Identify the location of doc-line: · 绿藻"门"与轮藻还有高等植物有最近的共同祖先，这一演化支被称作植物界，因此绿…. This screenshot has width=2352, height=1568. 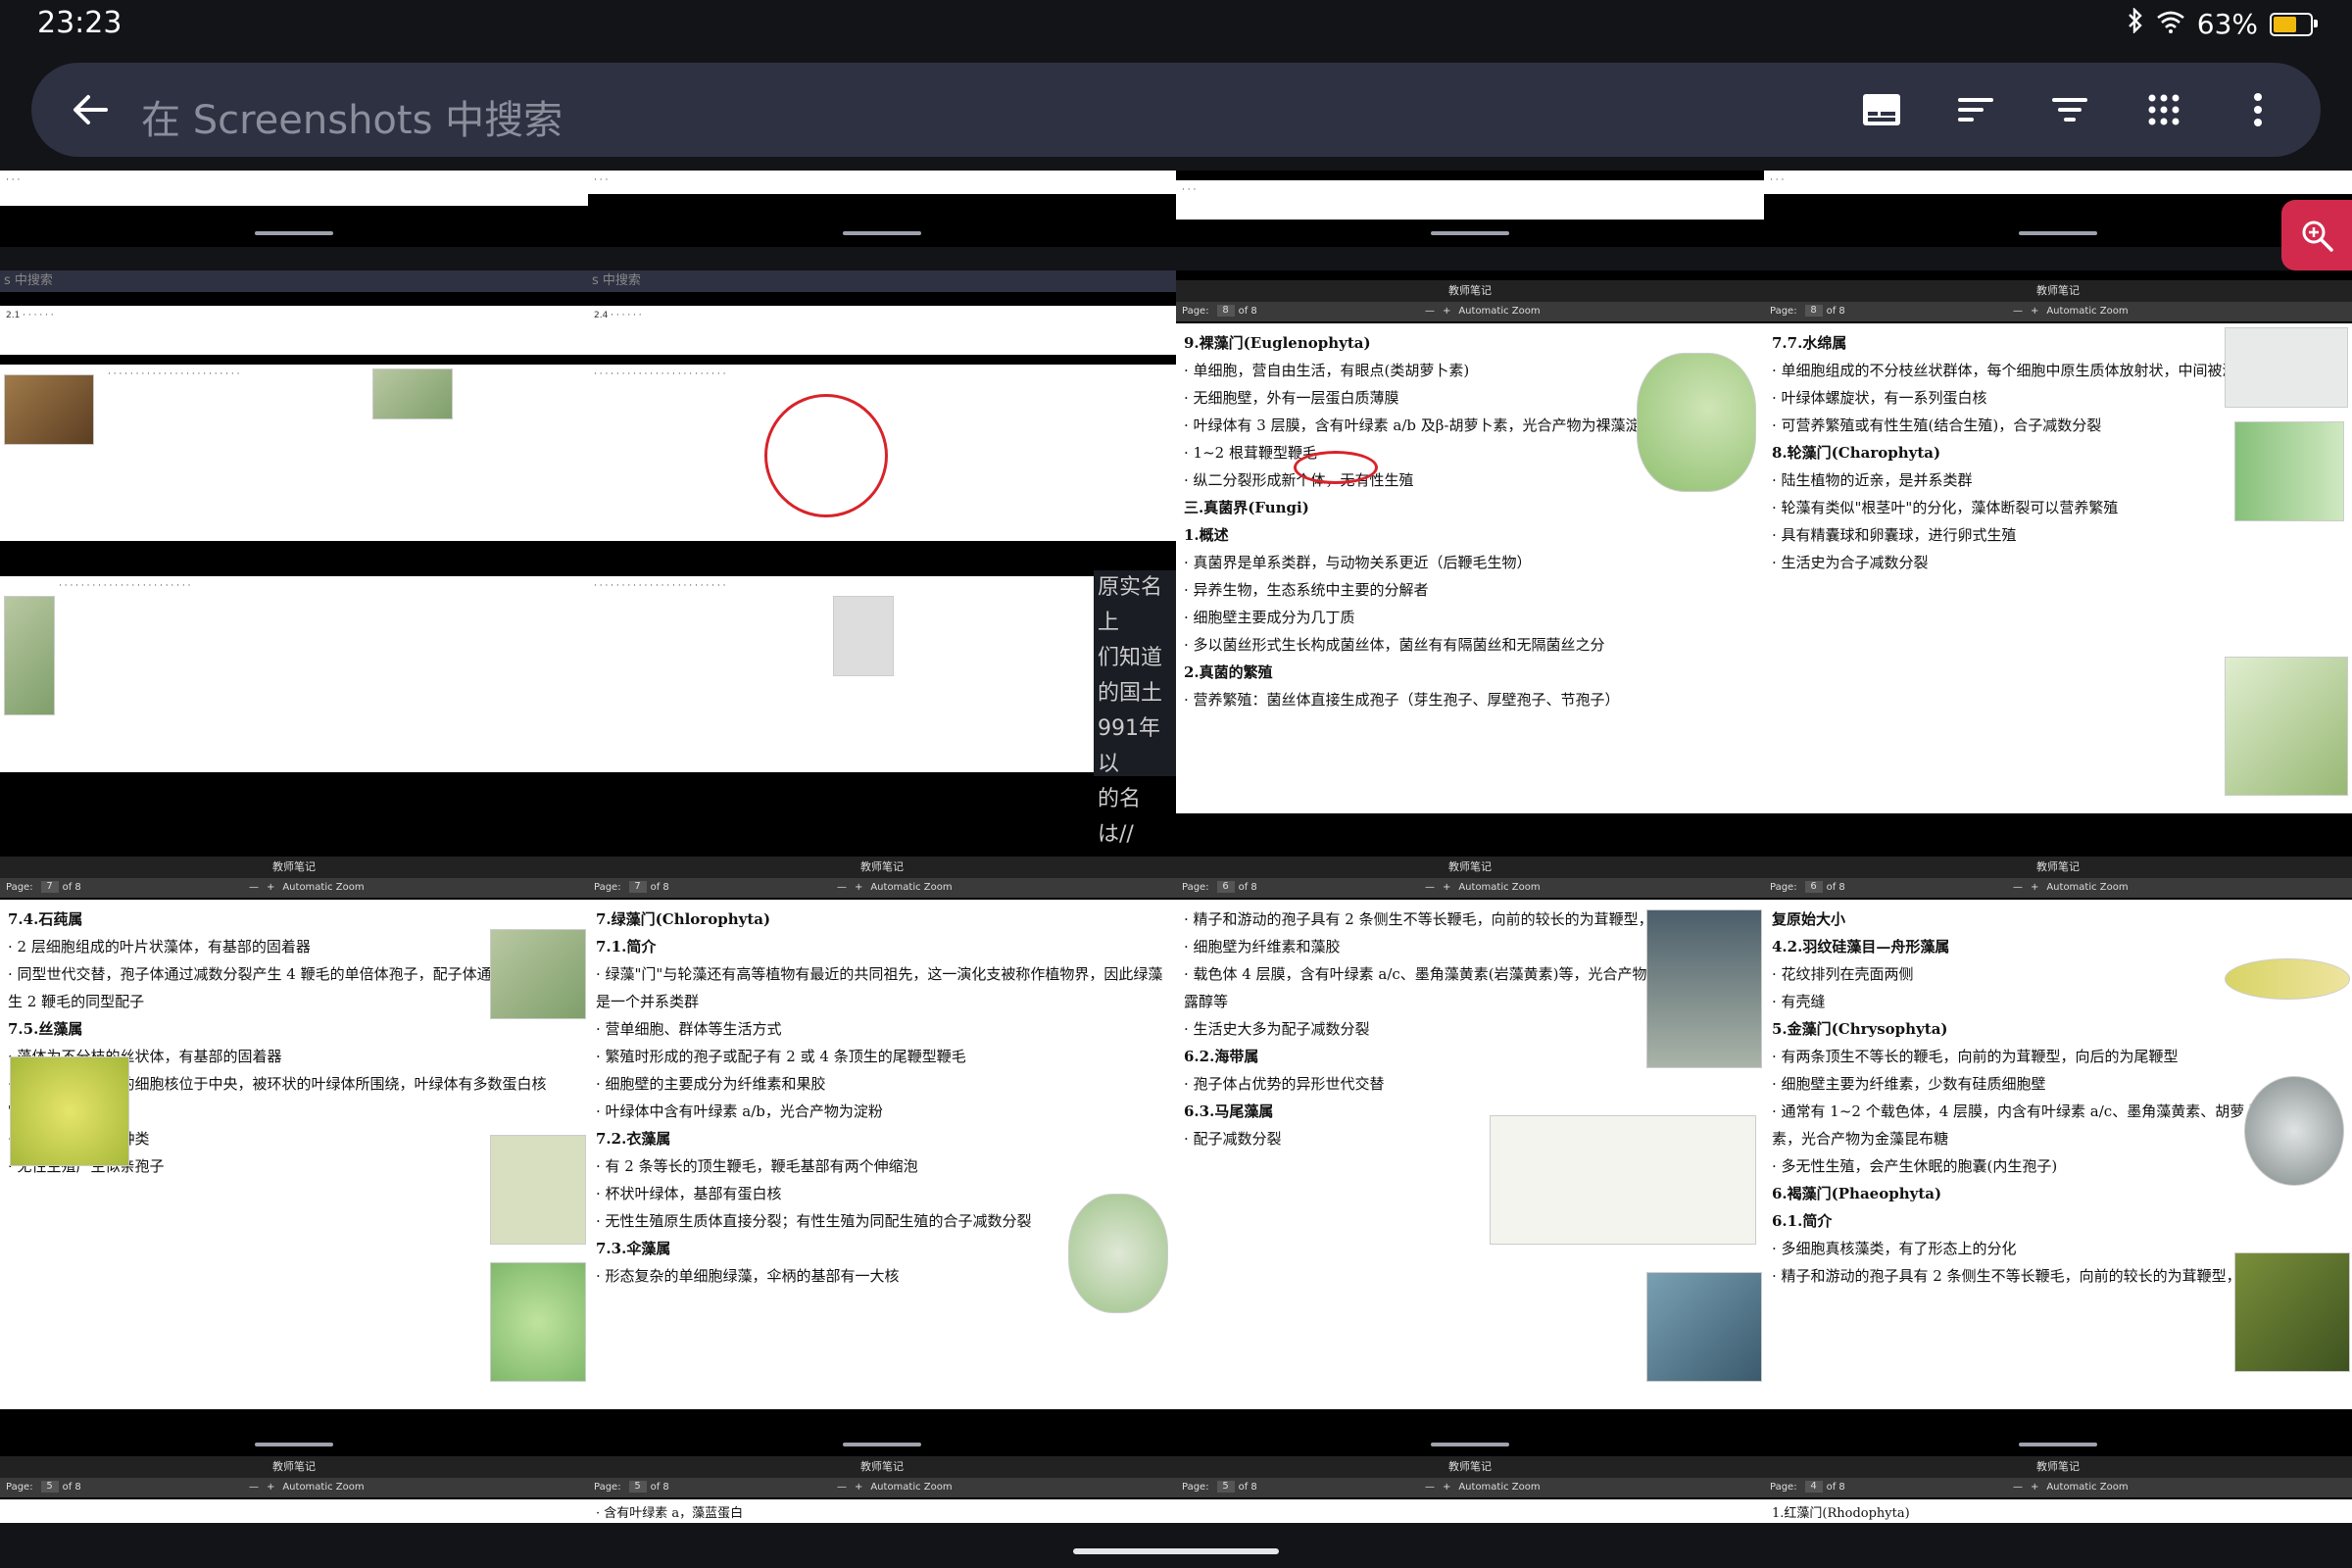
(879, 988).